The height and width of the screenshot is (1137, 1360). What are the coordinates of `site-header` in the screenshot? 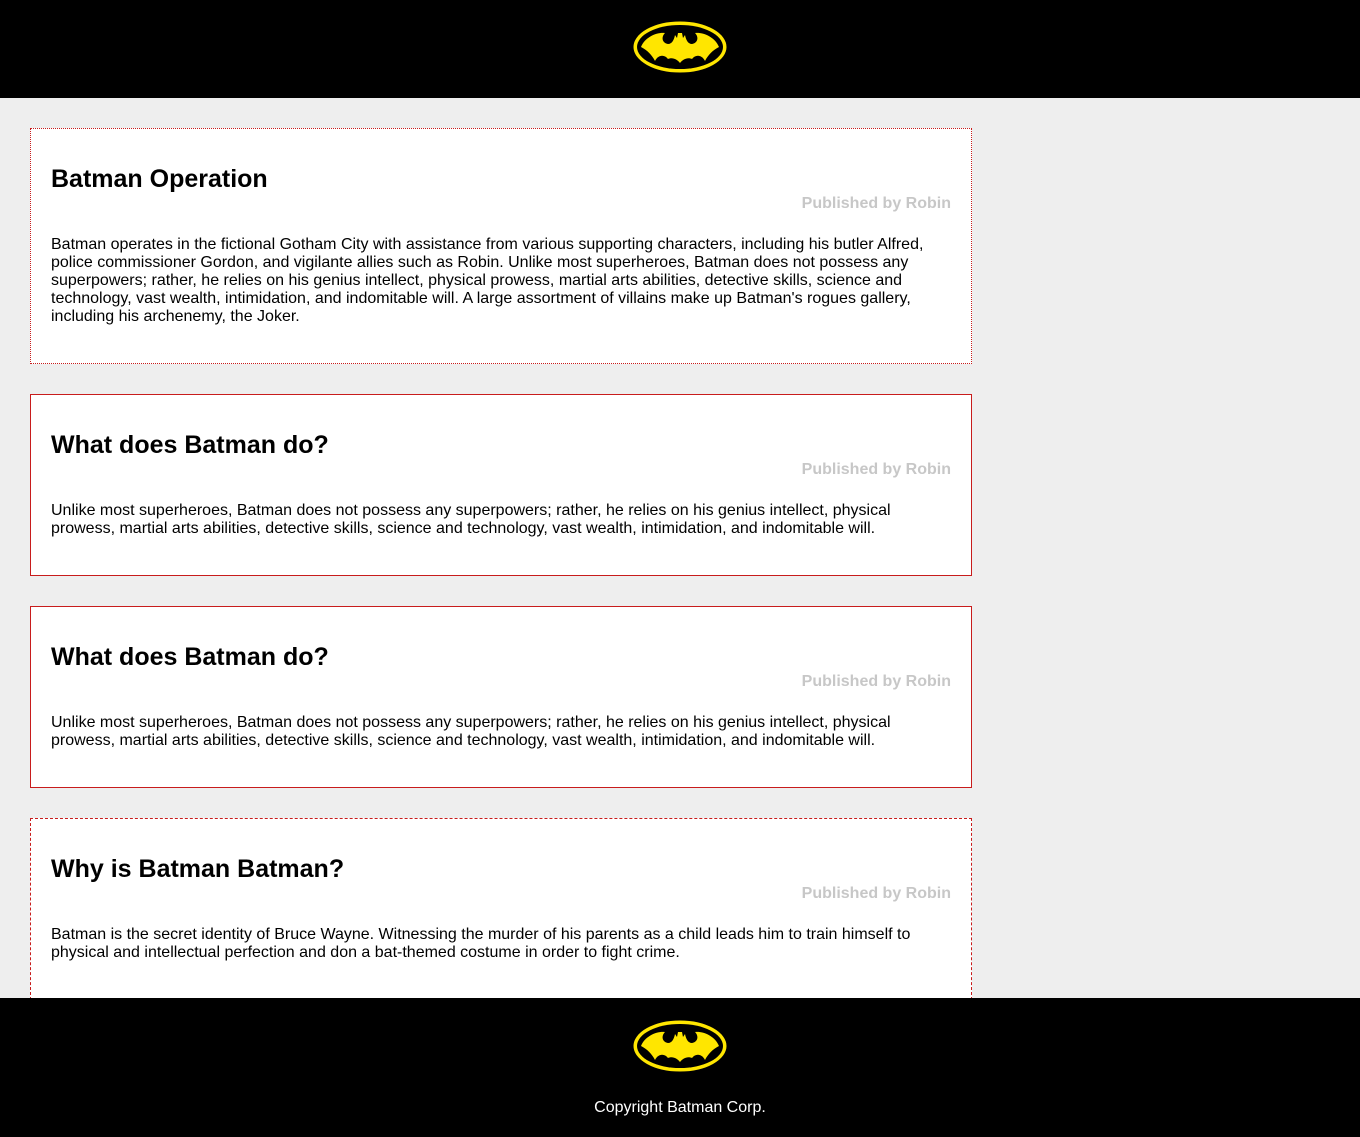 It's located at (680, 49).